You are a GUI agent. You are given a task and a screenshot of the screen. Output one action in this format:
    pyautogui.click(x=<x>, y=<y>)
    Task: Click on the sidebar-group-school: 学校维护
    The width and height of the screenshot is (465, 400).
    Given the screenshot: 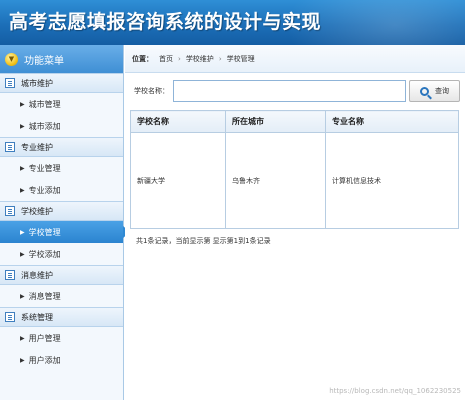 What is the action you would take?
    pyautogui.click(x=61, y=211)
    